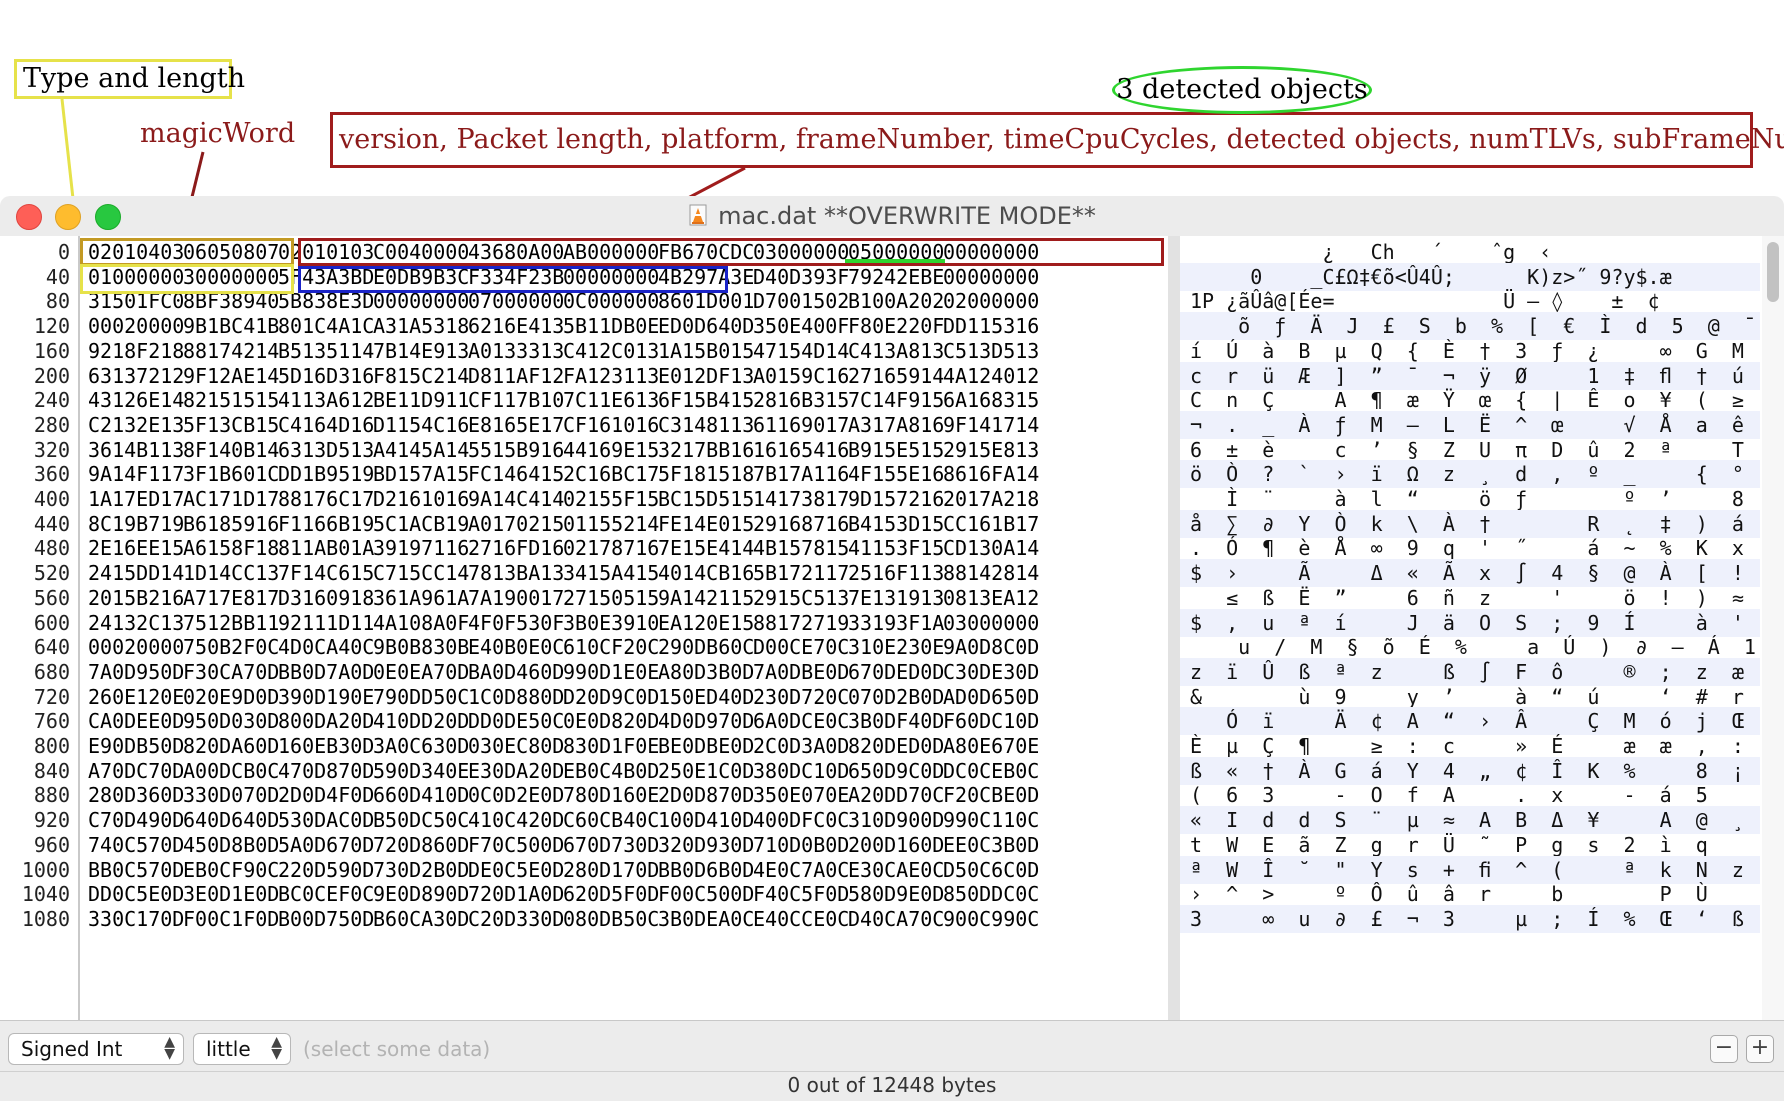 This screenshot has height=1101, width=1784. Describe the element at coordinates (397, 1049) in the screenshot. I see `selection-value-hint: (select some data)` at that location.